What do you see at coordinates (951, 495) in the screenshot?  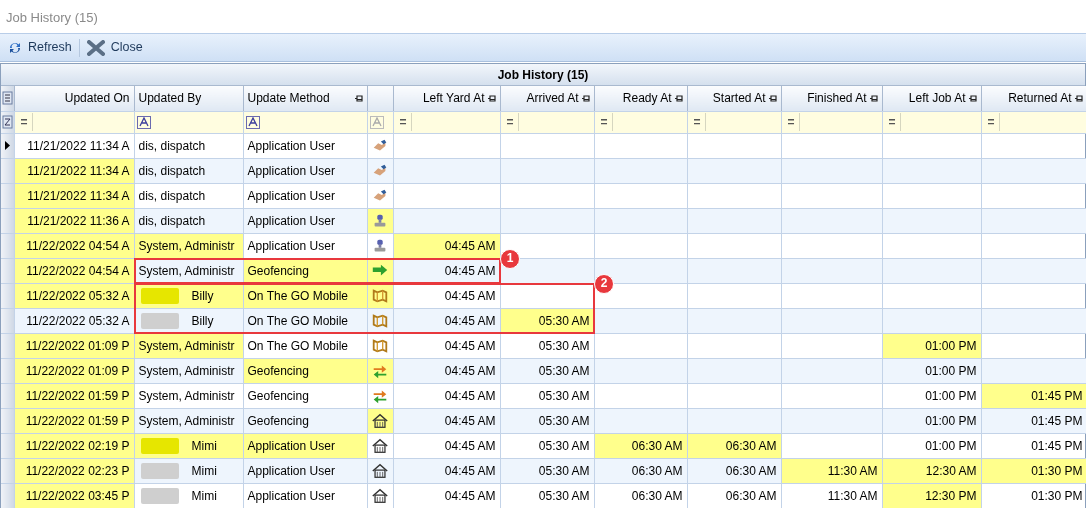 I see `table-cell: 12:30 PM` at bounding box center [951, 495].